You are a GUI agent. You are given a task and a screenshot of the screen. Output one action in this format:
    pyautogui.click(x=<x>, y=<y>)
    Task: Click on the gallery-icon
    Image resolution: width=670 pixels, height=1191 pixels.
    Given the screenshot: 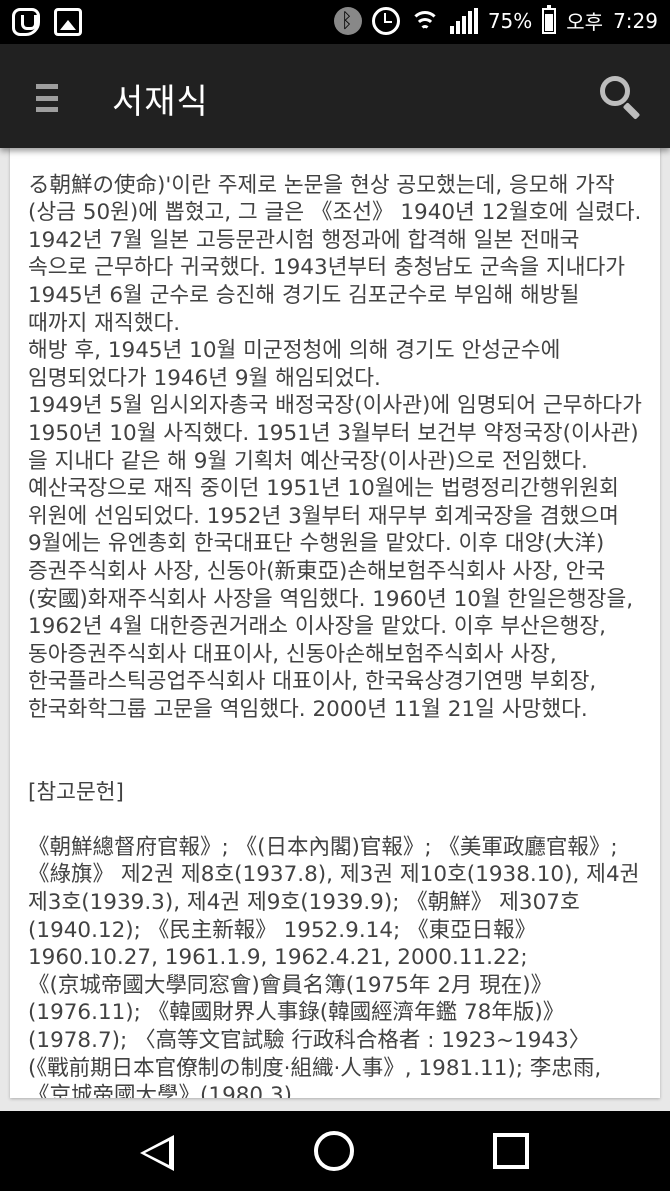 What is the action you would take?
    pyautogui.click(x=68, y=22)
    